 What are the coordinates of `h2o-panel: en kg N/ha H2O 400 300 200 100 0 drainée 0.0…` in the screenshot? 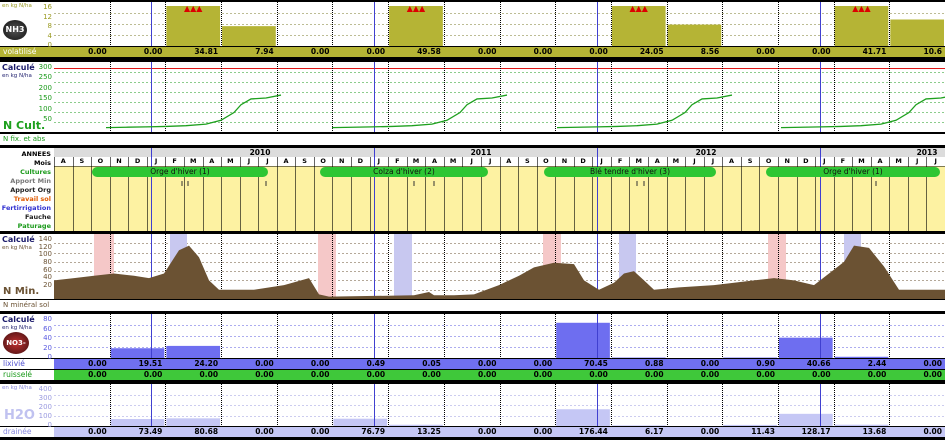 It's located at (472, 412).